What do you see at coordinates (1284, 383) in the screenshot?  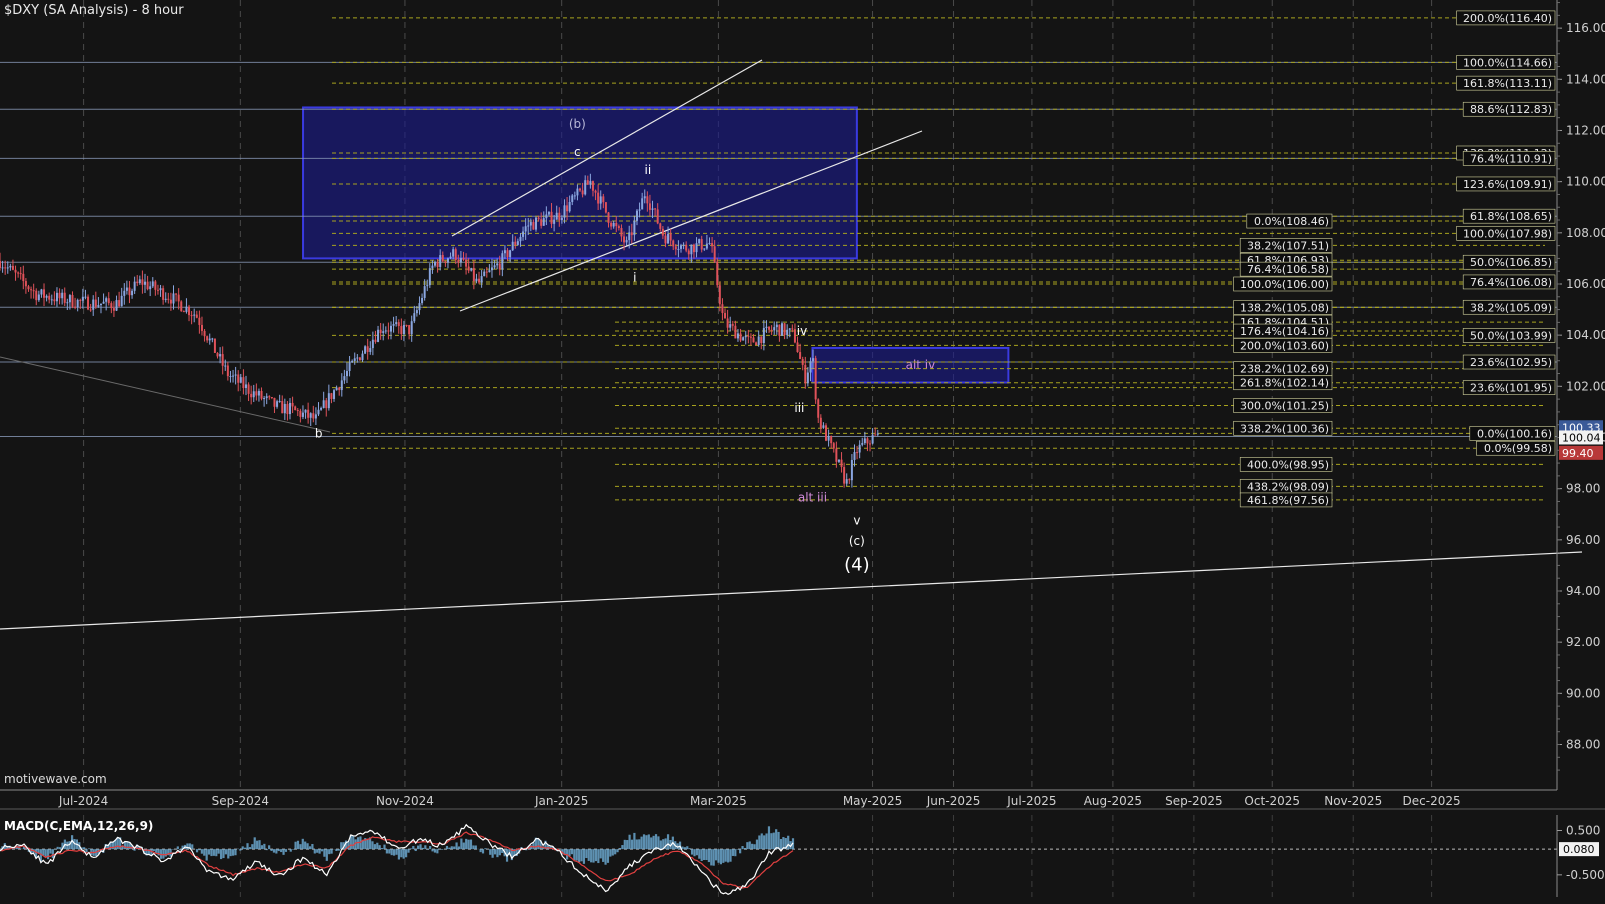 I see `fib-label: 261.8%(102.14)` at bounding box center [1284, 383].